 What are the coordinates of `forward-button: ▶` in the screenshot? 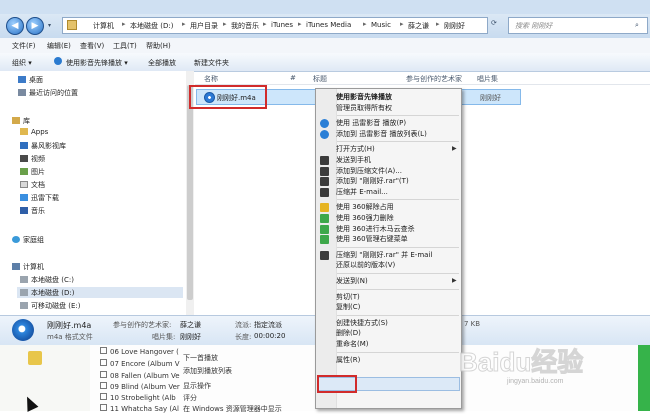 It's located at (35, 26).